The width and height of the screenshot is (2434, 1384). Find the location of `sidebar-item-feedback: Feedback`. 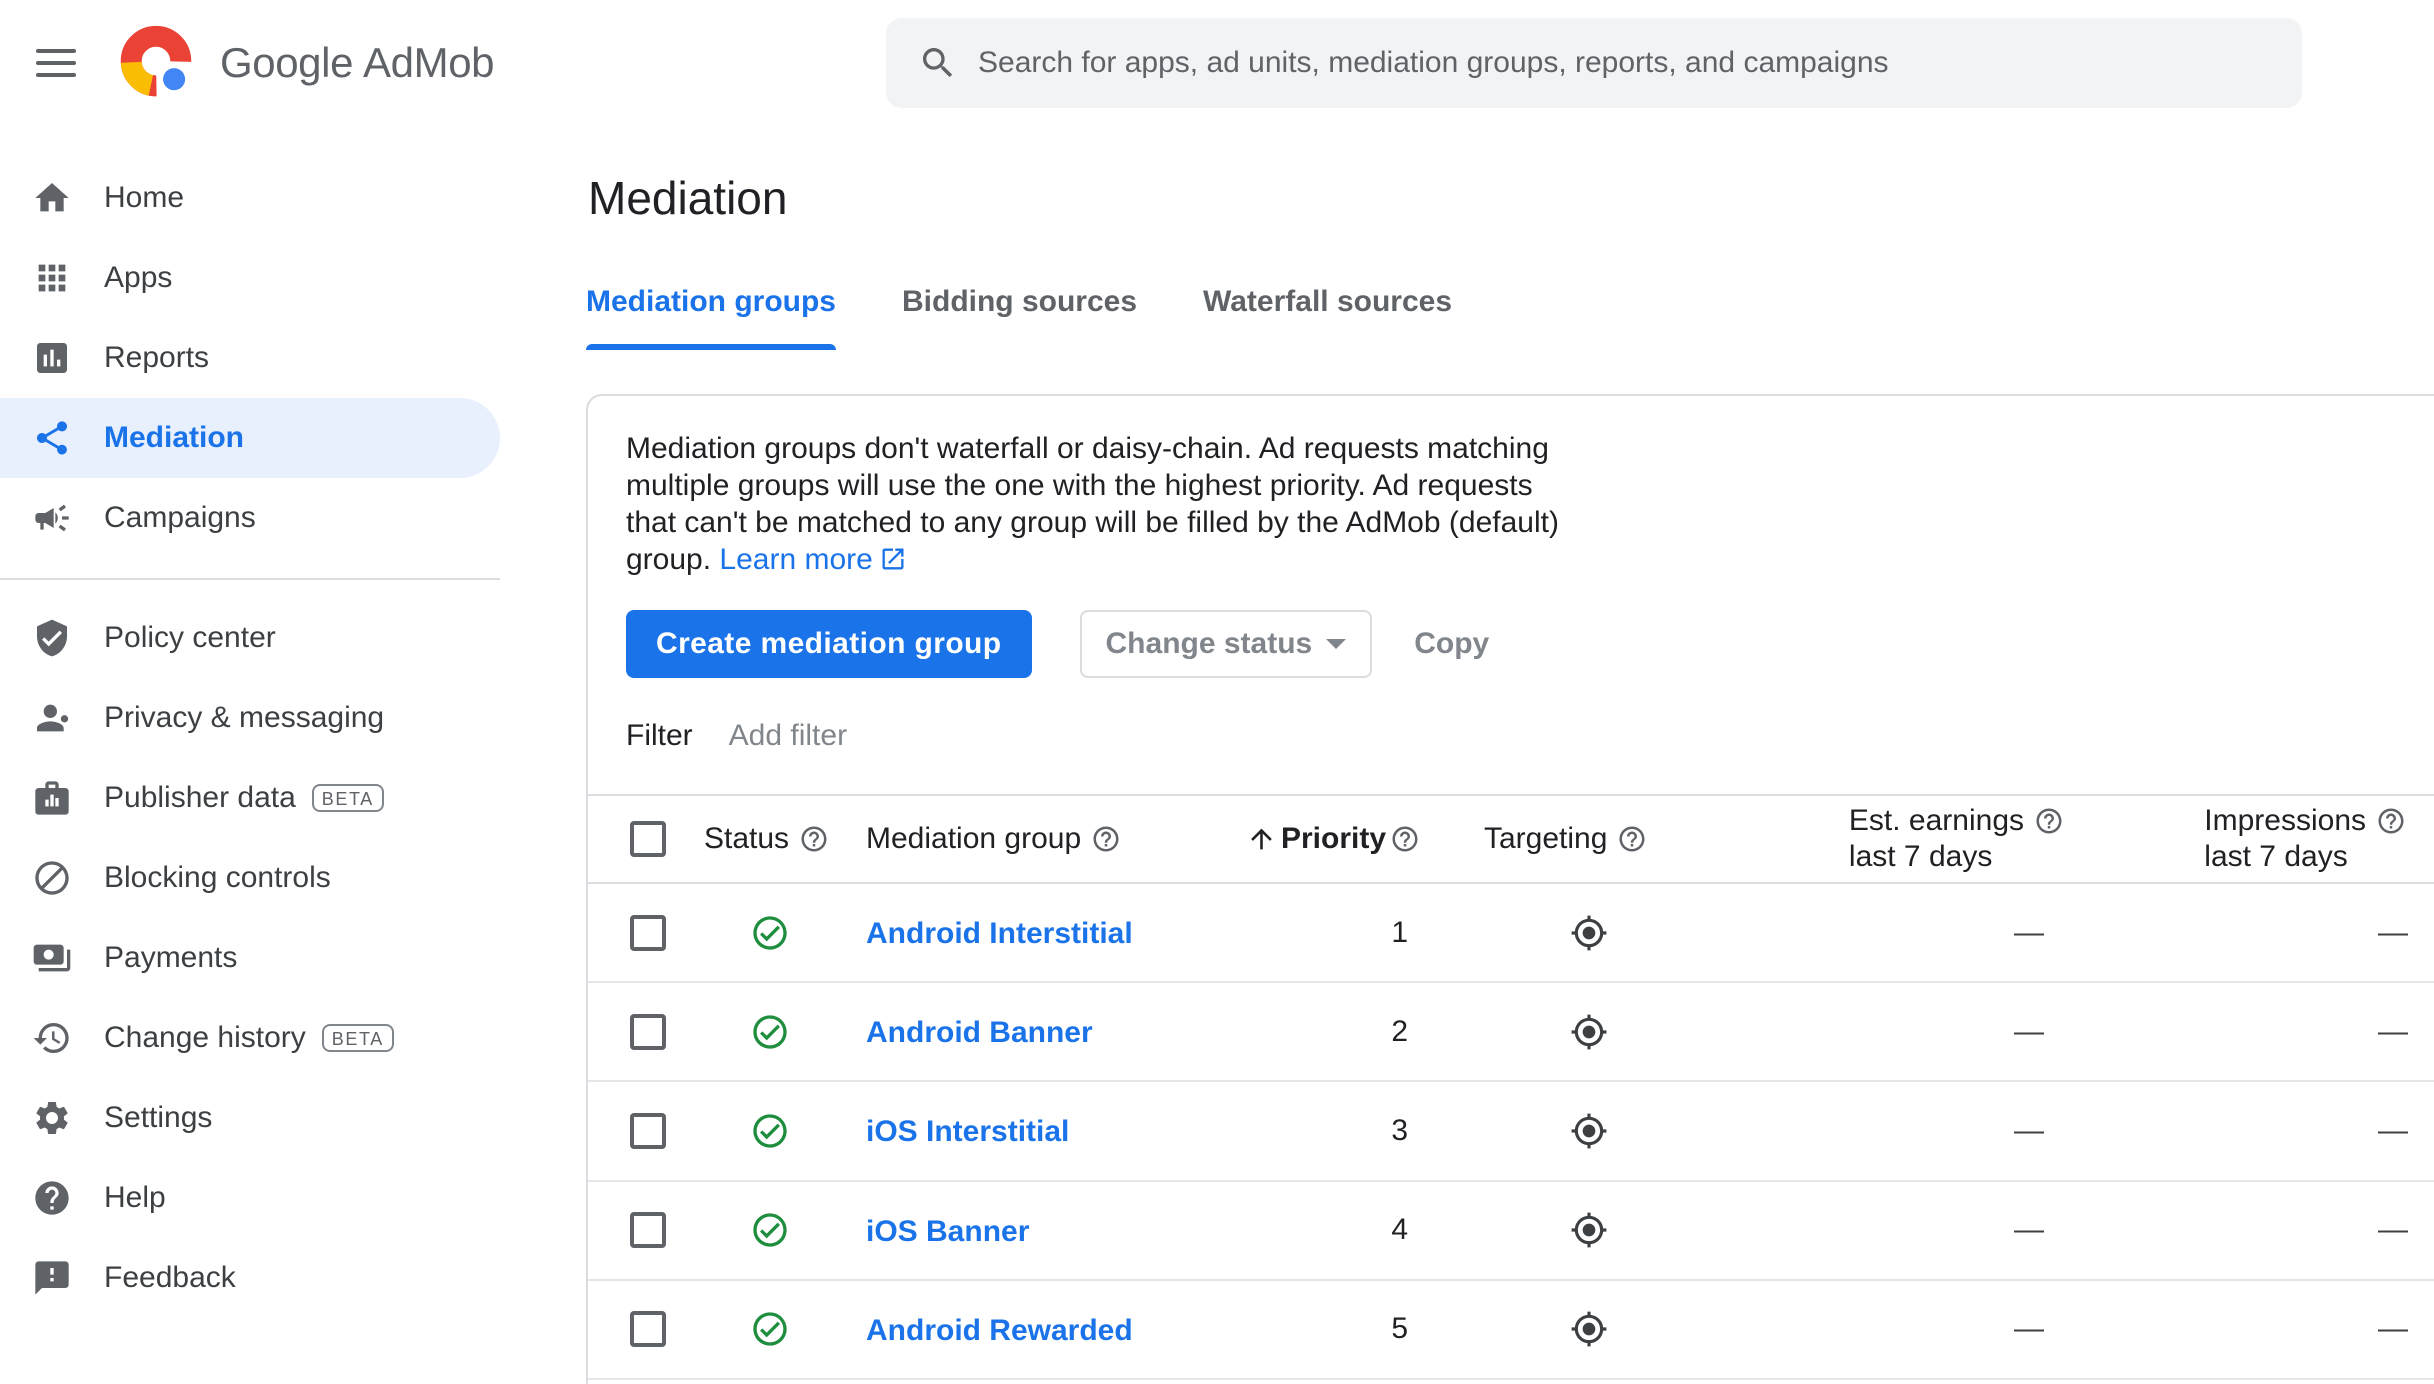

sidebar-item-feedback: Feedback is located at coordinates (250, 1278).